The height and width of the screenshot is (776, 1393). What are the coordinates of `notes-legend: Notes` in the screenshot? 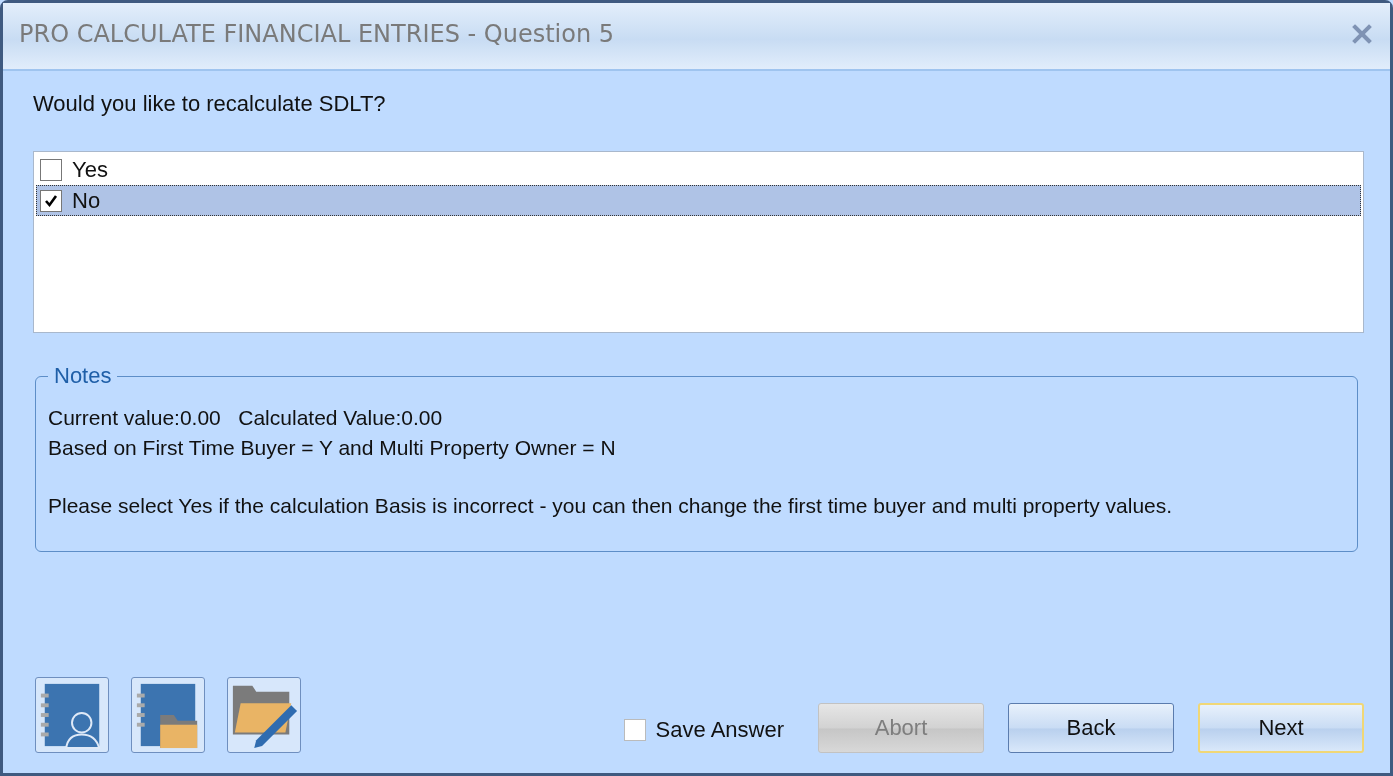 It's located at (83, 376).